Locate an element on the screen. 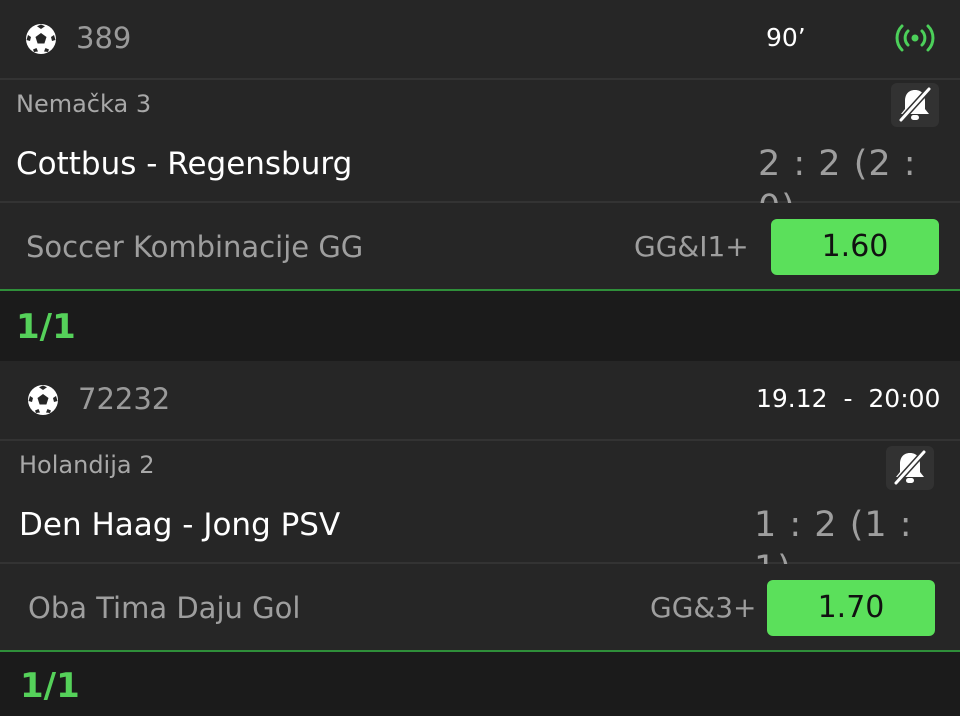 The image size is (960, 716). live-broadcast-icon is located at coordinates (915, 38).